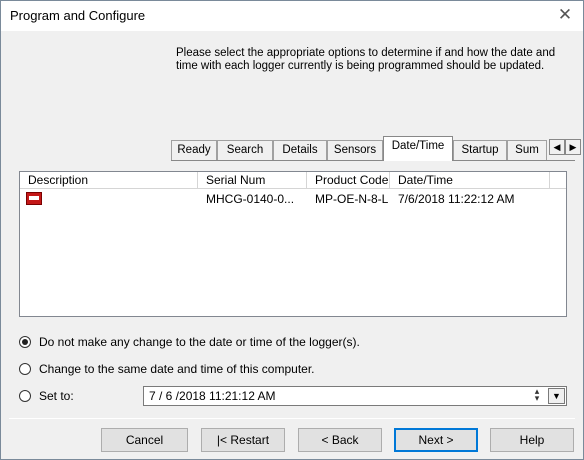 The image size is (584, 460). Describe the element at coordinates (480, 150) in the screenshot. I see `tab-startup: Startup` at that location.